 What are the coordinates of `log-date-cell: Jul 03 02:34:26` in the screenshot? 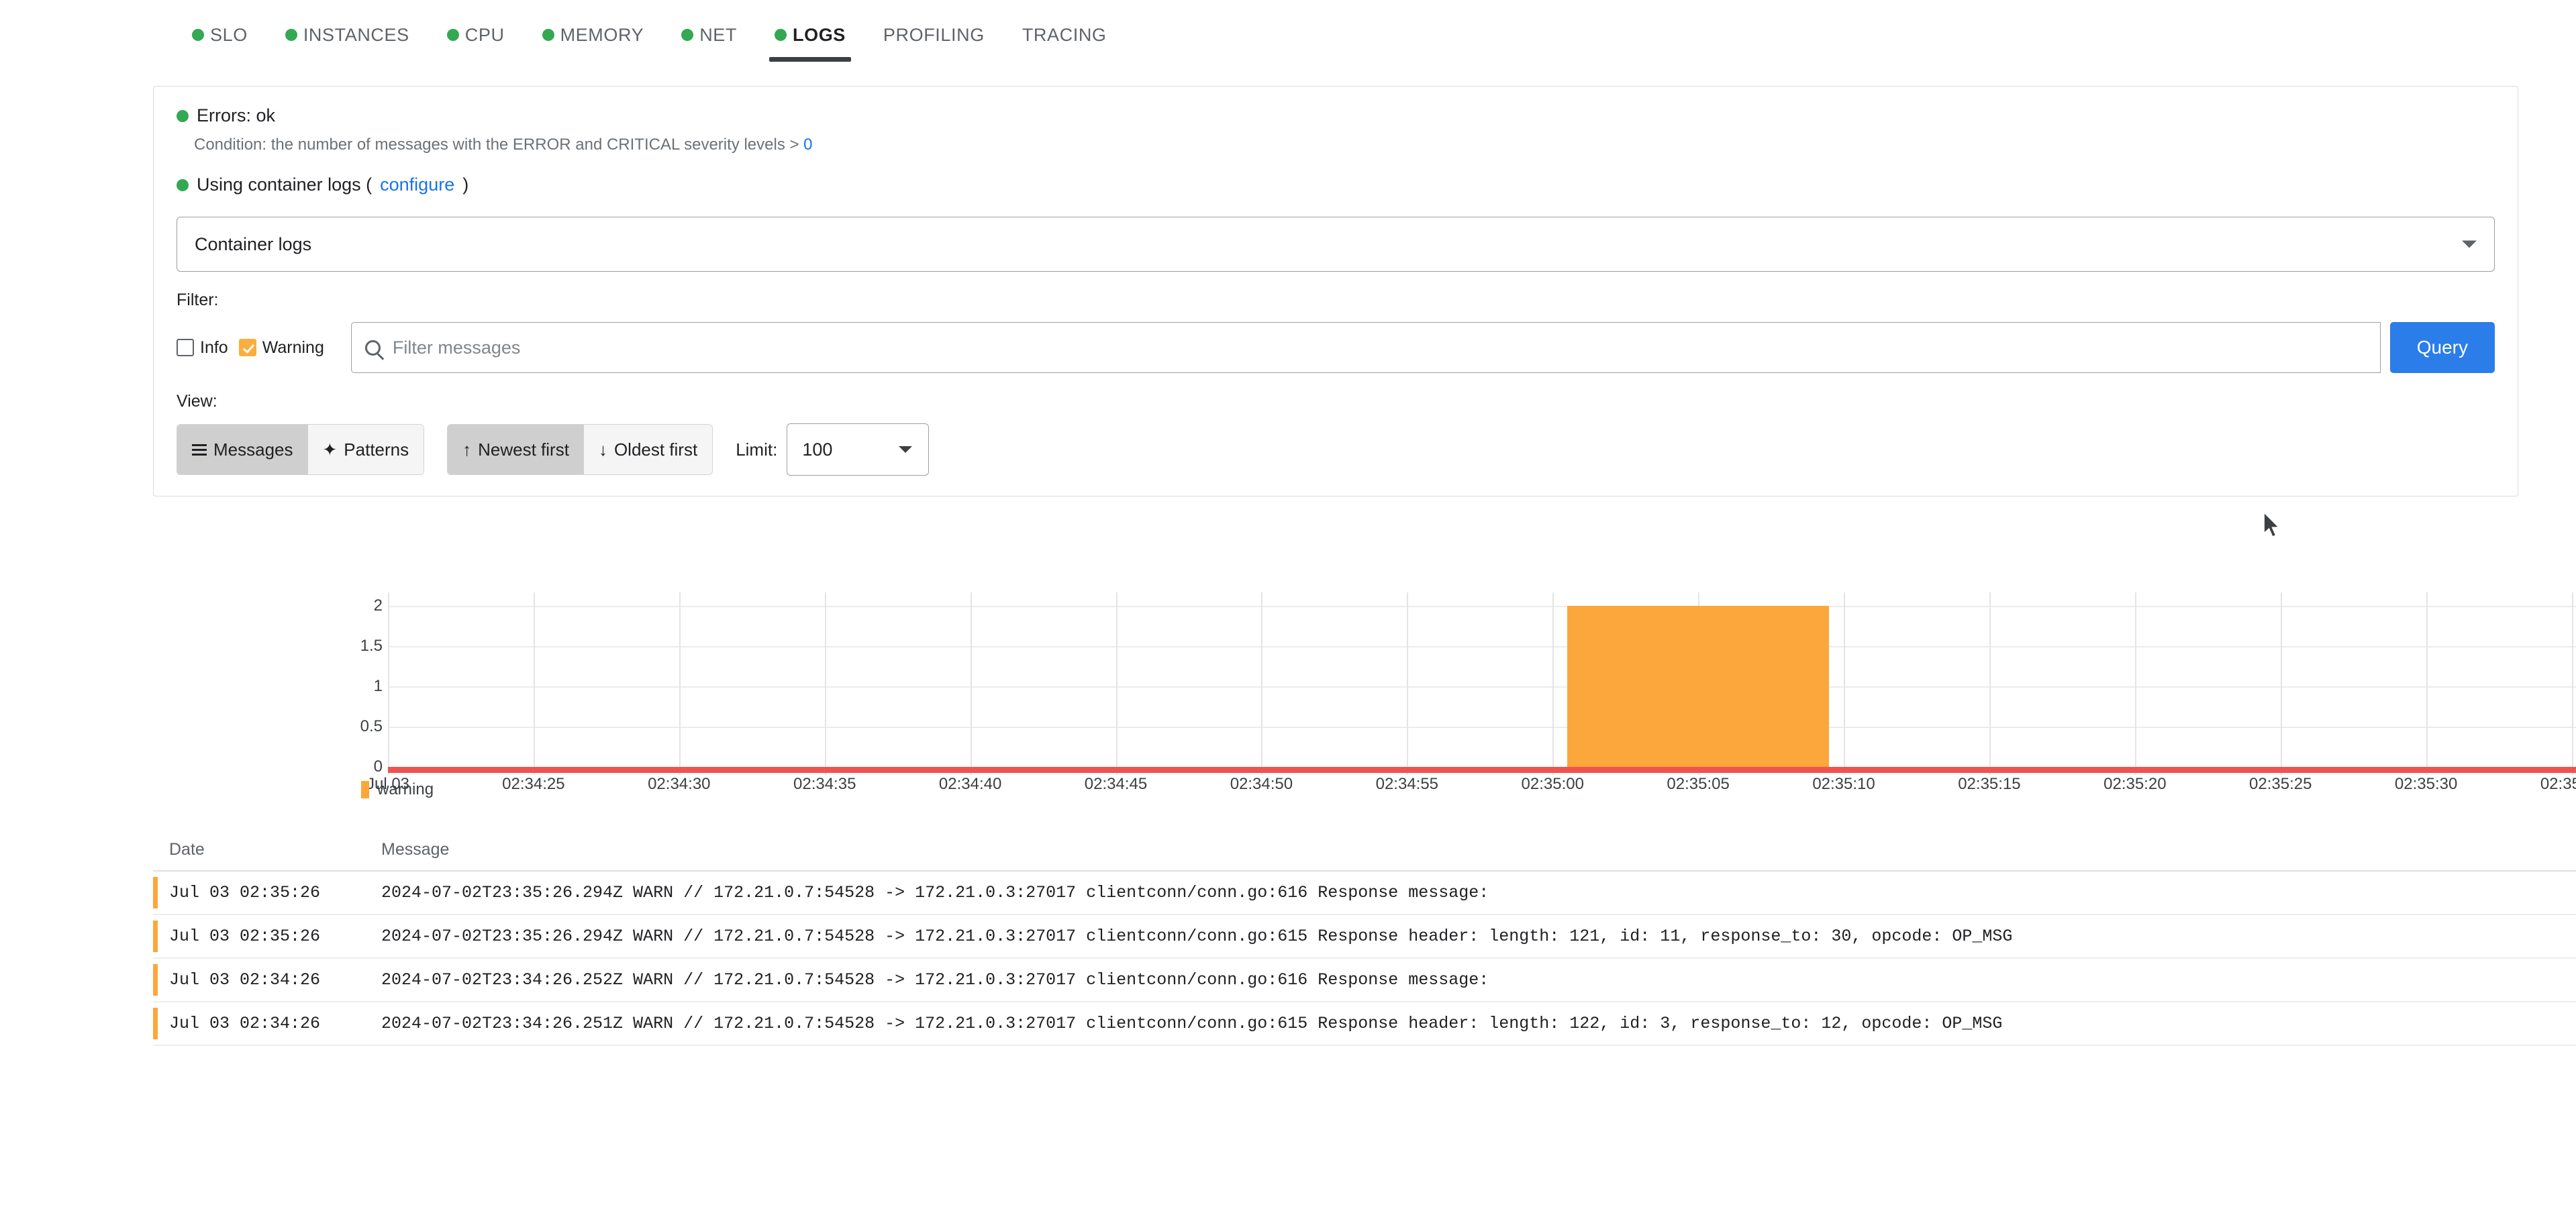 It's located at (245, 1023).